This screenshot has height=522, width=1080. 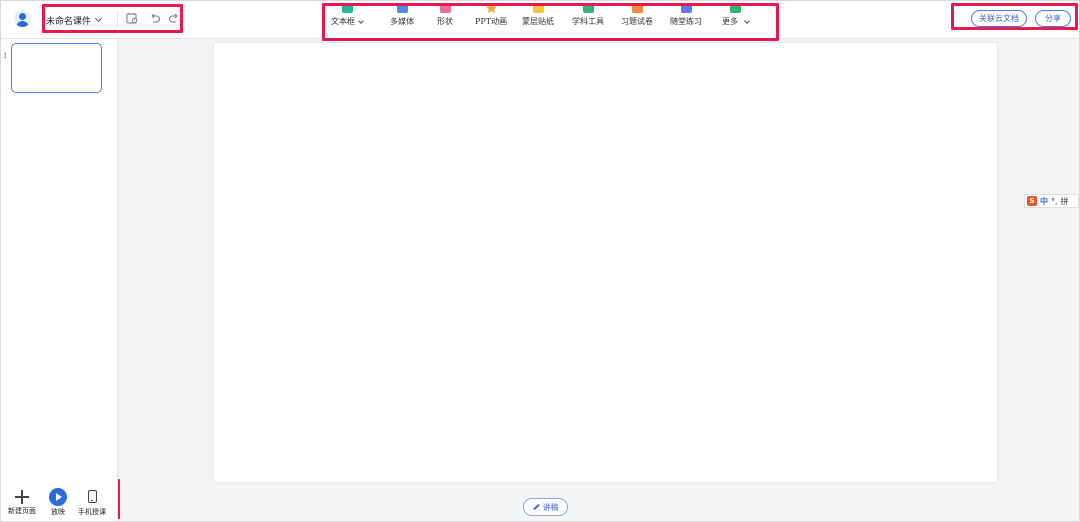 I want to click on new-page-button: 新建页面, so click(x=22, y=498).